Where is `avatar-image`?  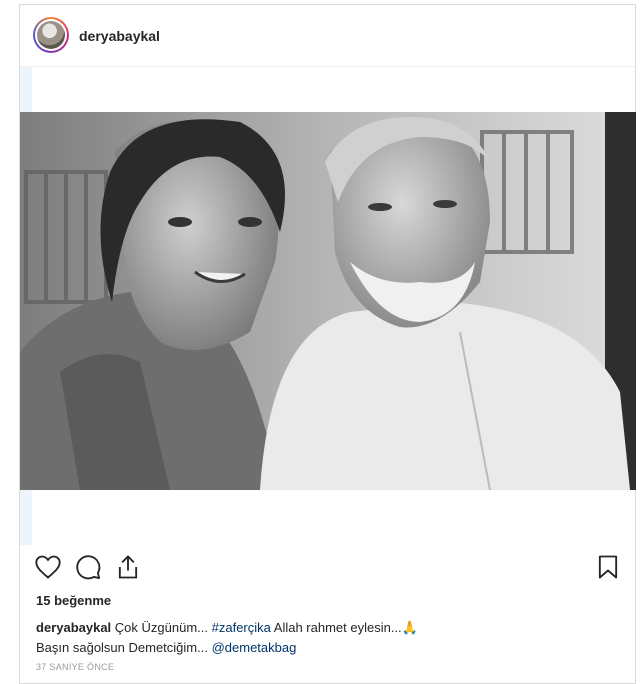
avatar-image is located at coordinates (51, 35).